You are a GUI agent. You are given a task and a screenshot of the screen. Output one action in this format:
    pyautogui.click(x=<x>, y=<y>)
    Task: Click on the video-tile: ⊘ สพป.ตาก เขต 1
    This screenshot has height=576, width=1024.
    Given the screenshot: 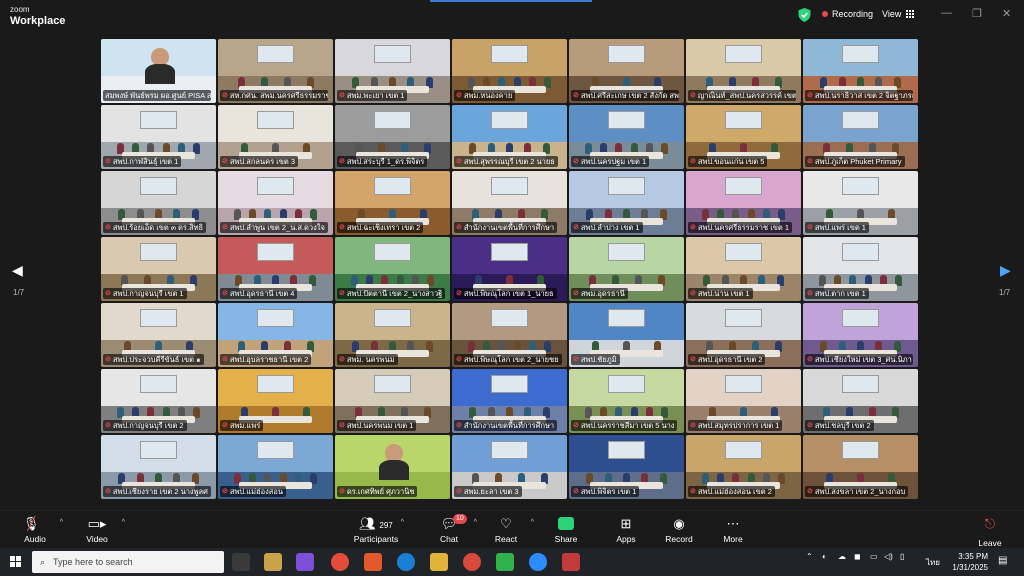 What is the action you would take?
    pyautogui.click(x=860, y=269)
    